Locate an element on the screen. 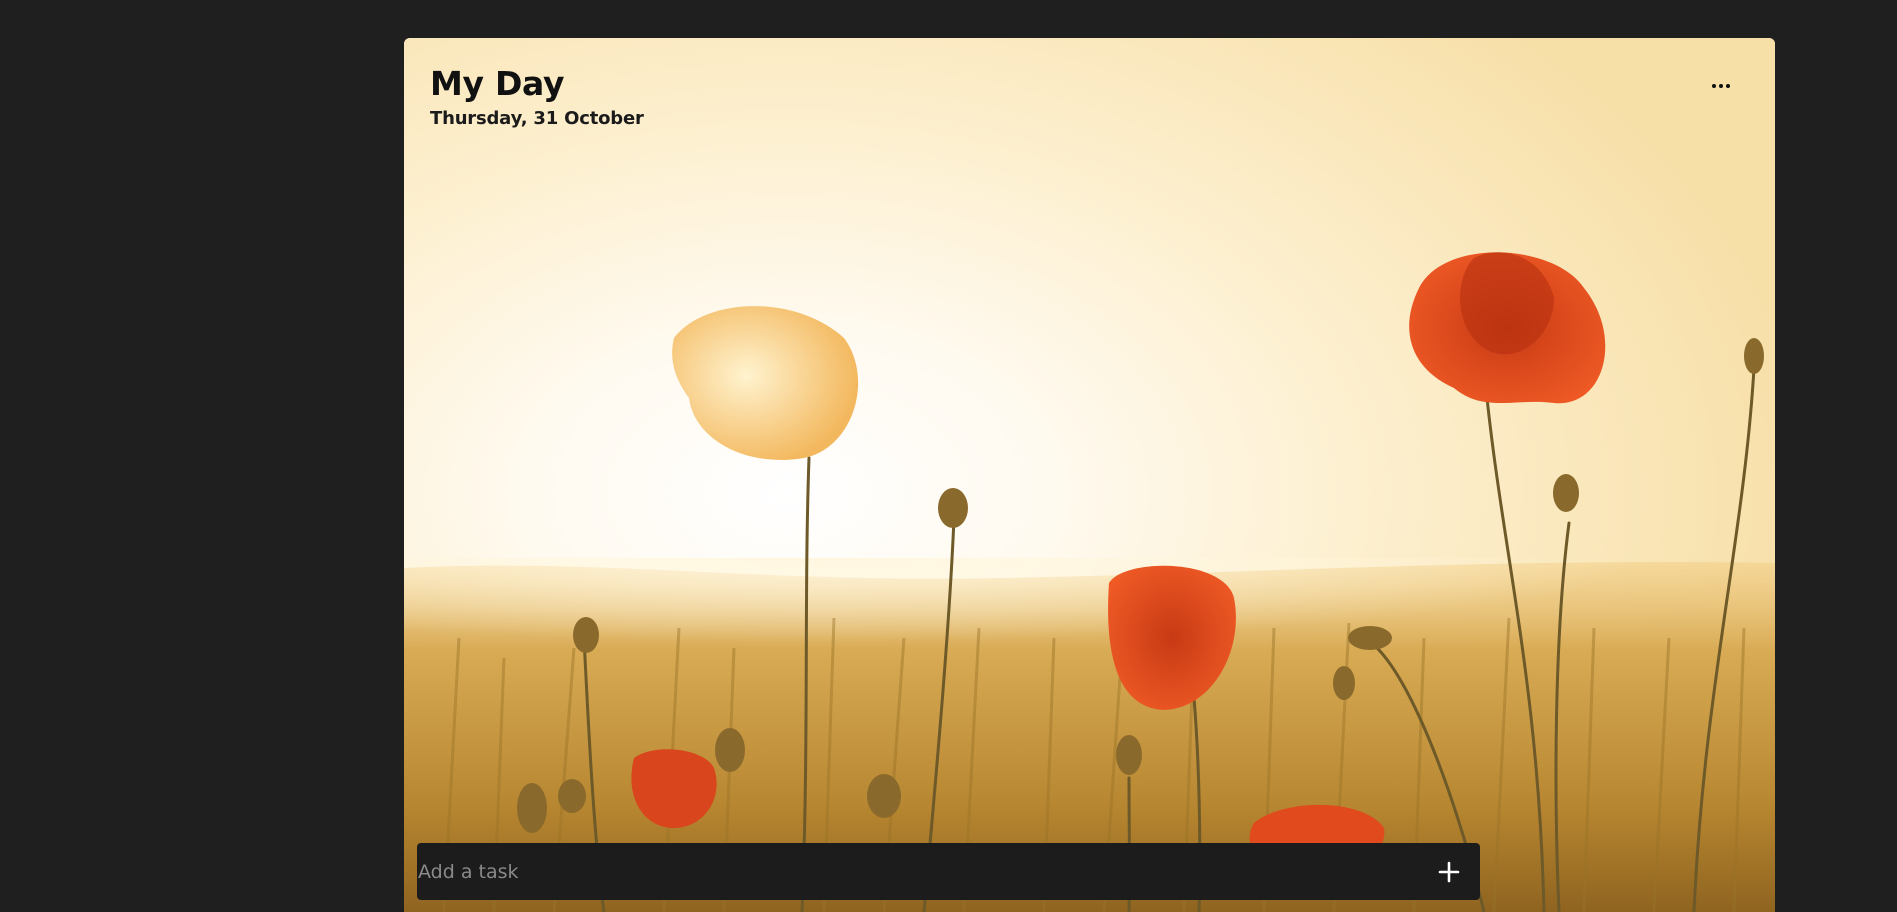 Image resolution: width=1897 pixels, height=912 pixels. add-task-input is located at coordinates (925, 871).